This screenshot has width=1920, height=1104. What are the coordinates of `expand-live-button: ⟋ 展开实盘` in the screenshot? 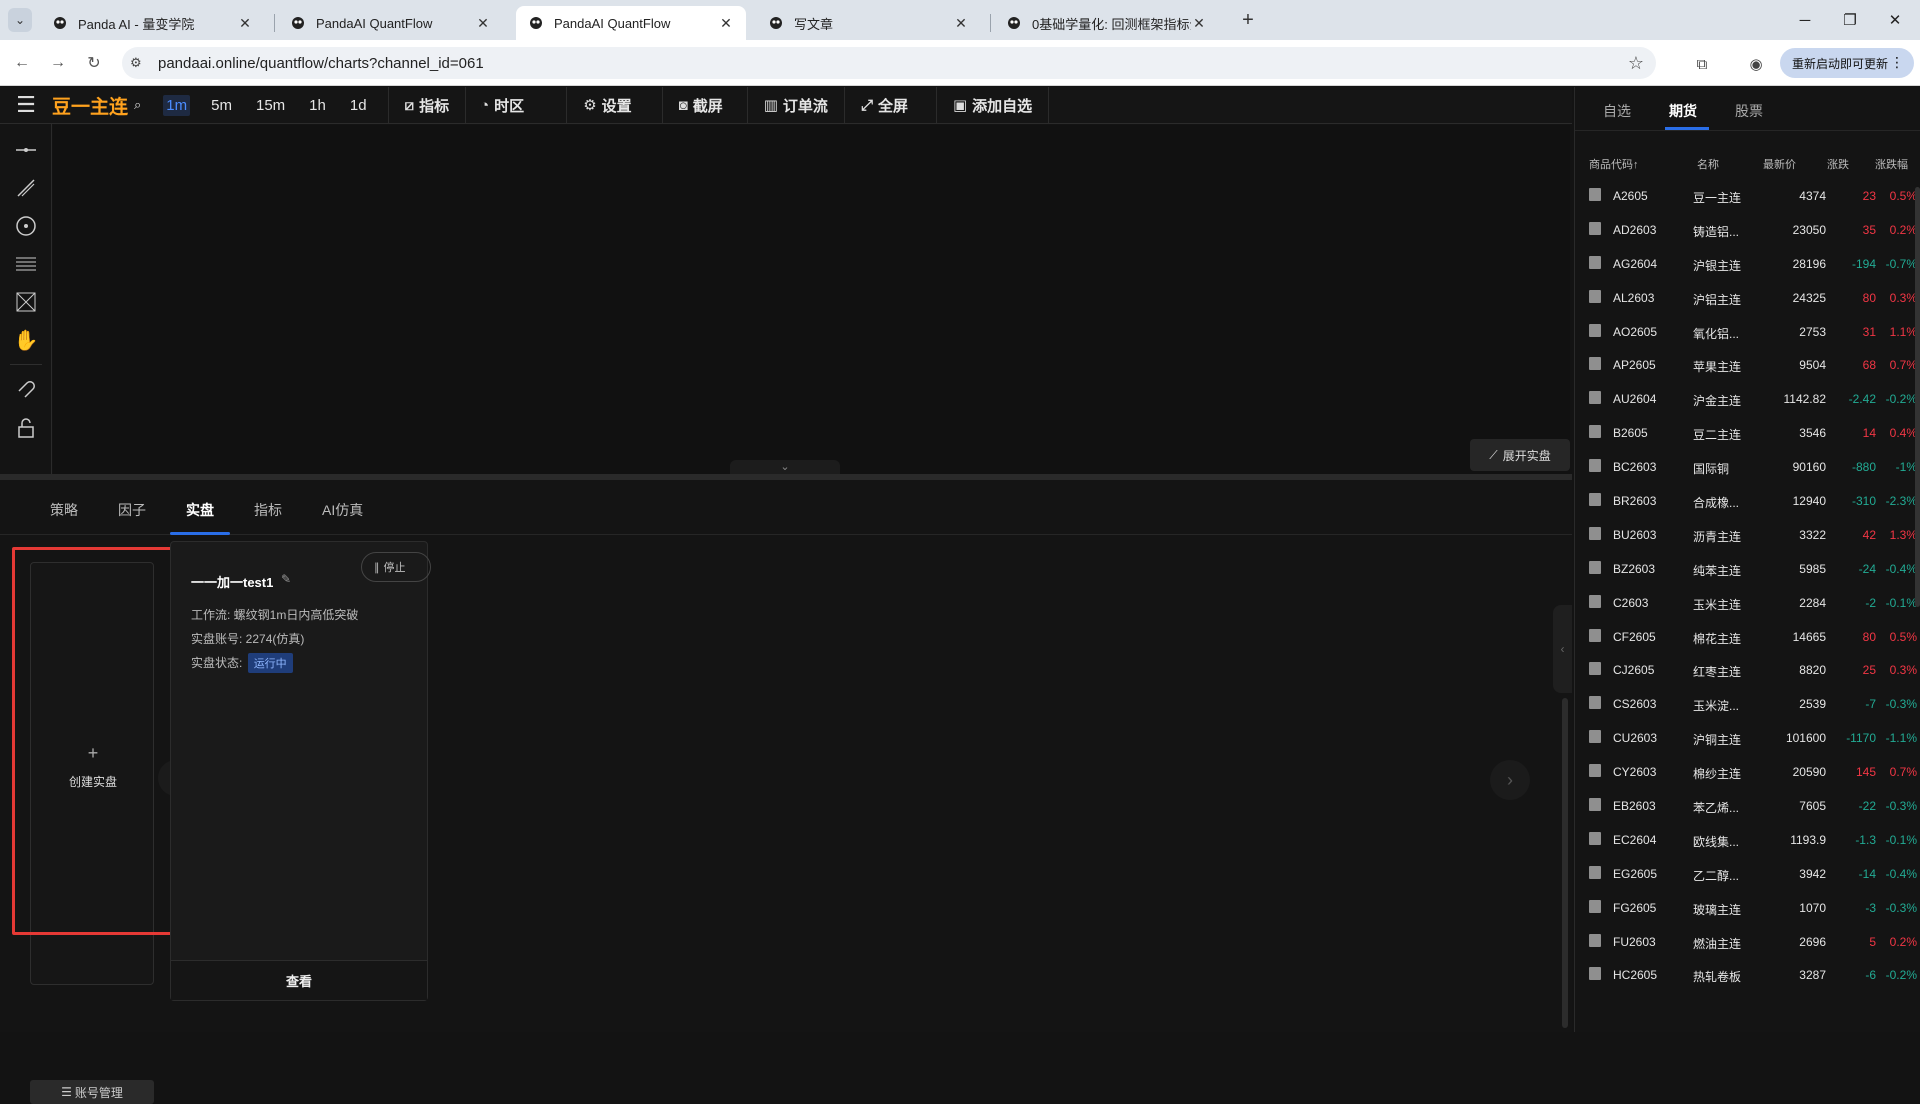 It's located at (1520, 455).